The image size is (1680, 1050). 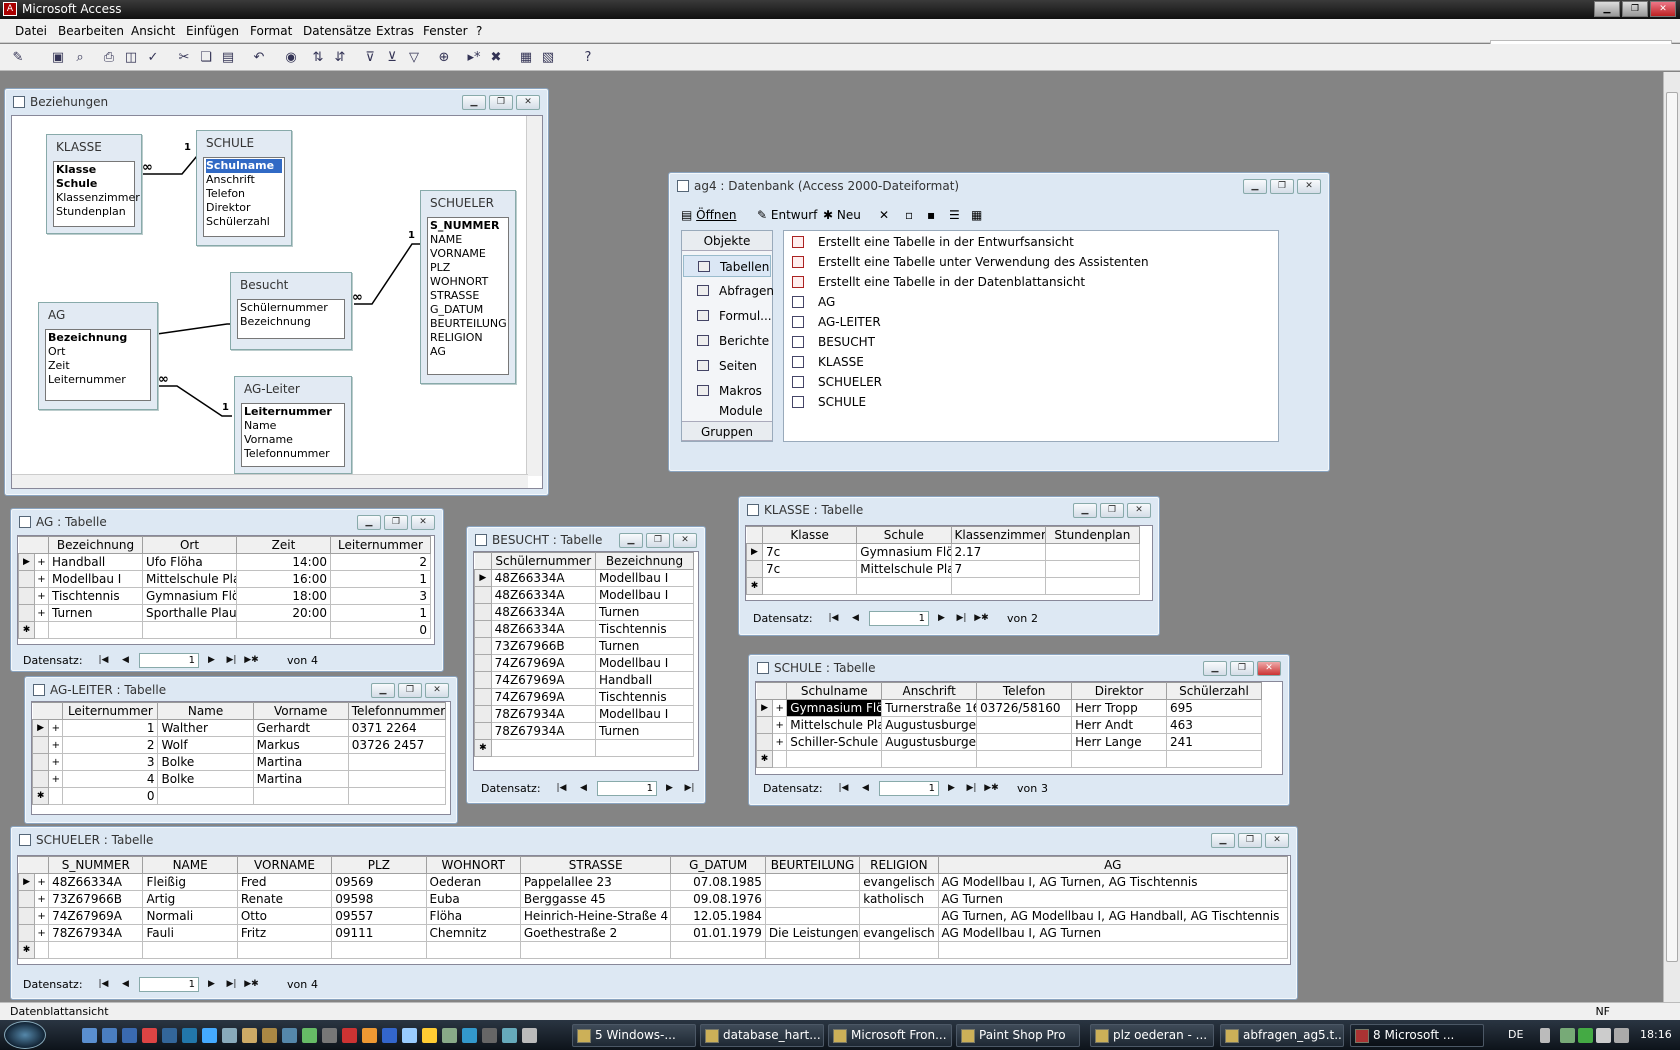 I want to click on network-icon, so click(x=1603, y=1035).